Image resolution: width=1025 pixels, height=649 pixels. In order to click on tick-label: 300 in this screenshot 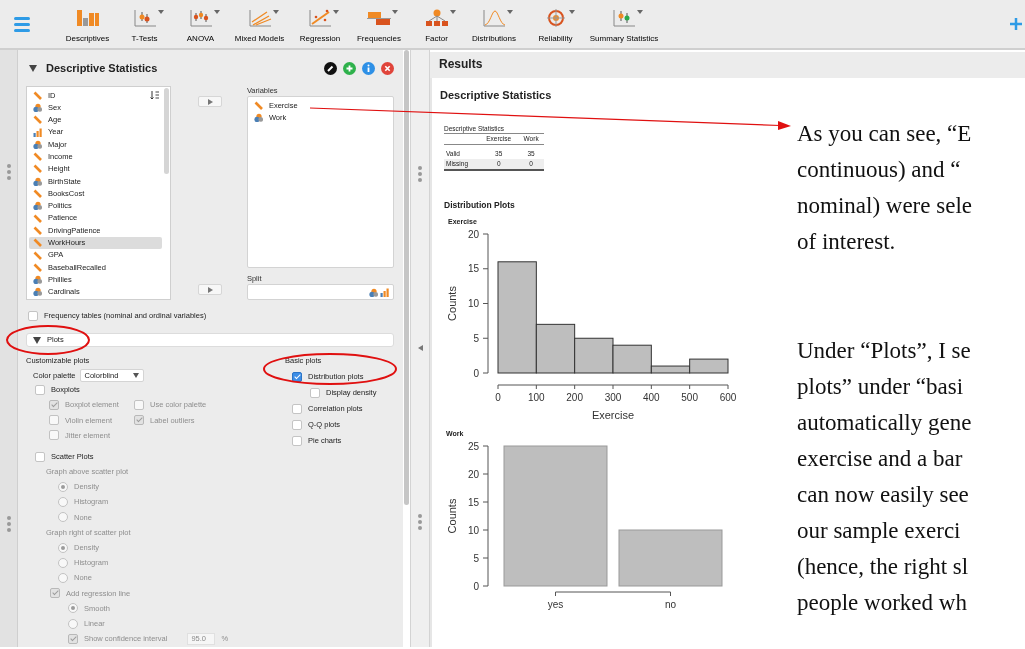, I will do `click(613, 397)`.